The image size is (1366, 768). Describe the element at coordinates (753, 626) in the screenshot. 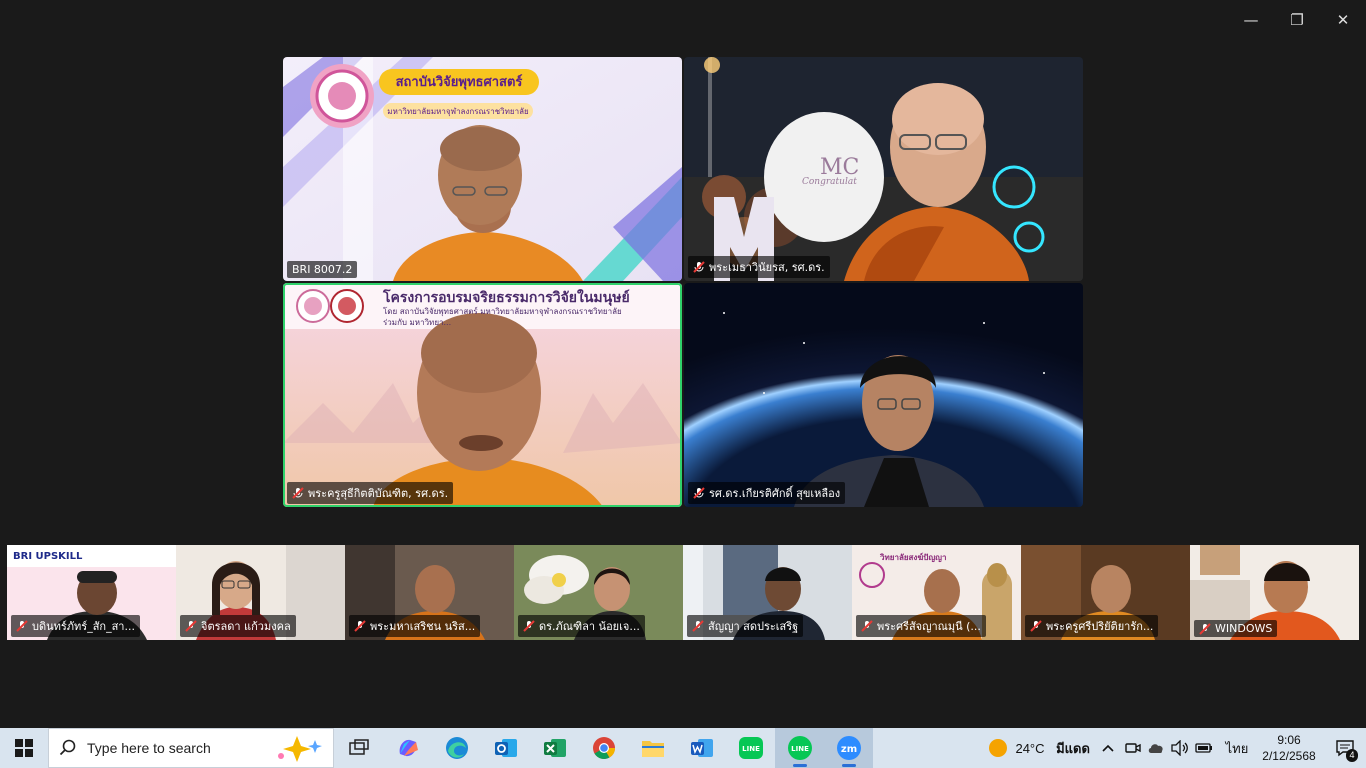

I see `participant-name: สัญญา สดประเสริฐ` at that location.